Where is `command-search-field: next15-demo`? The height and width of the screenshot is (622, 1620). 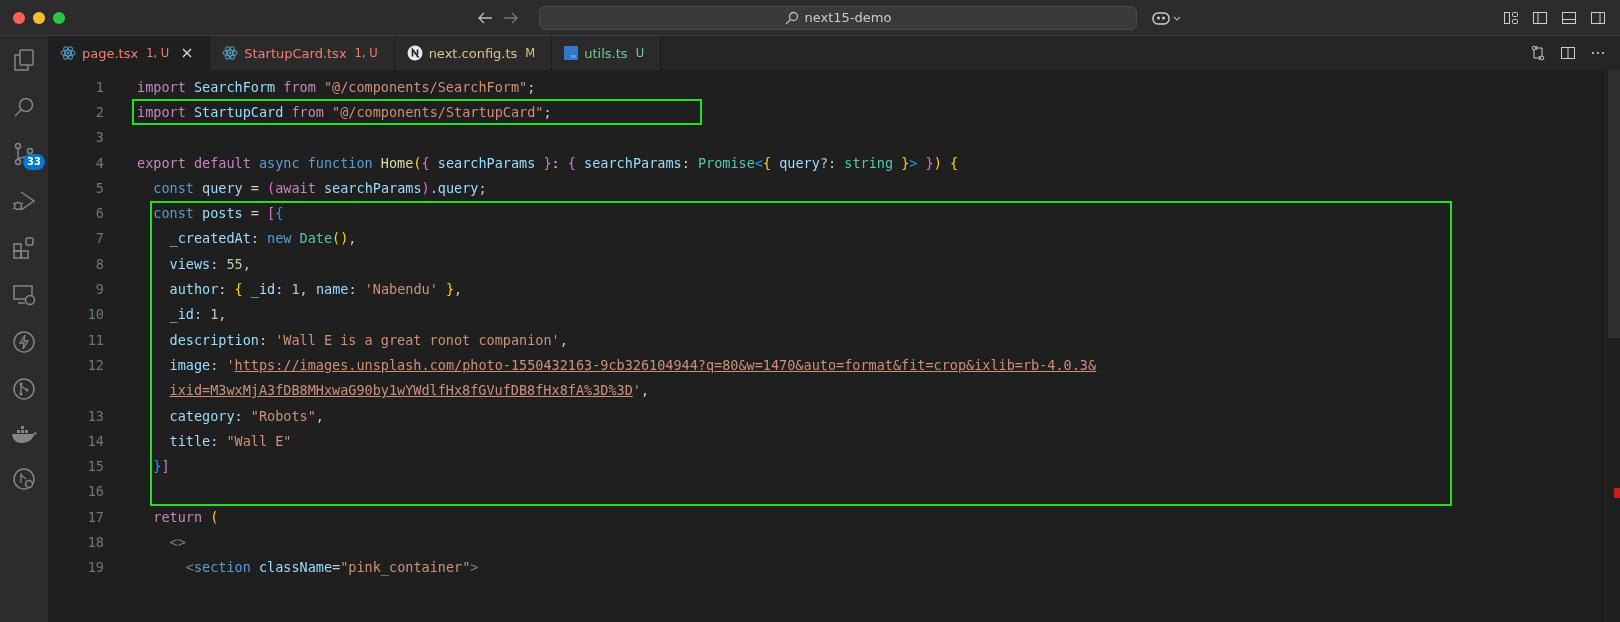 command-search-field: next15-demo is located at coordinates (838, 17).